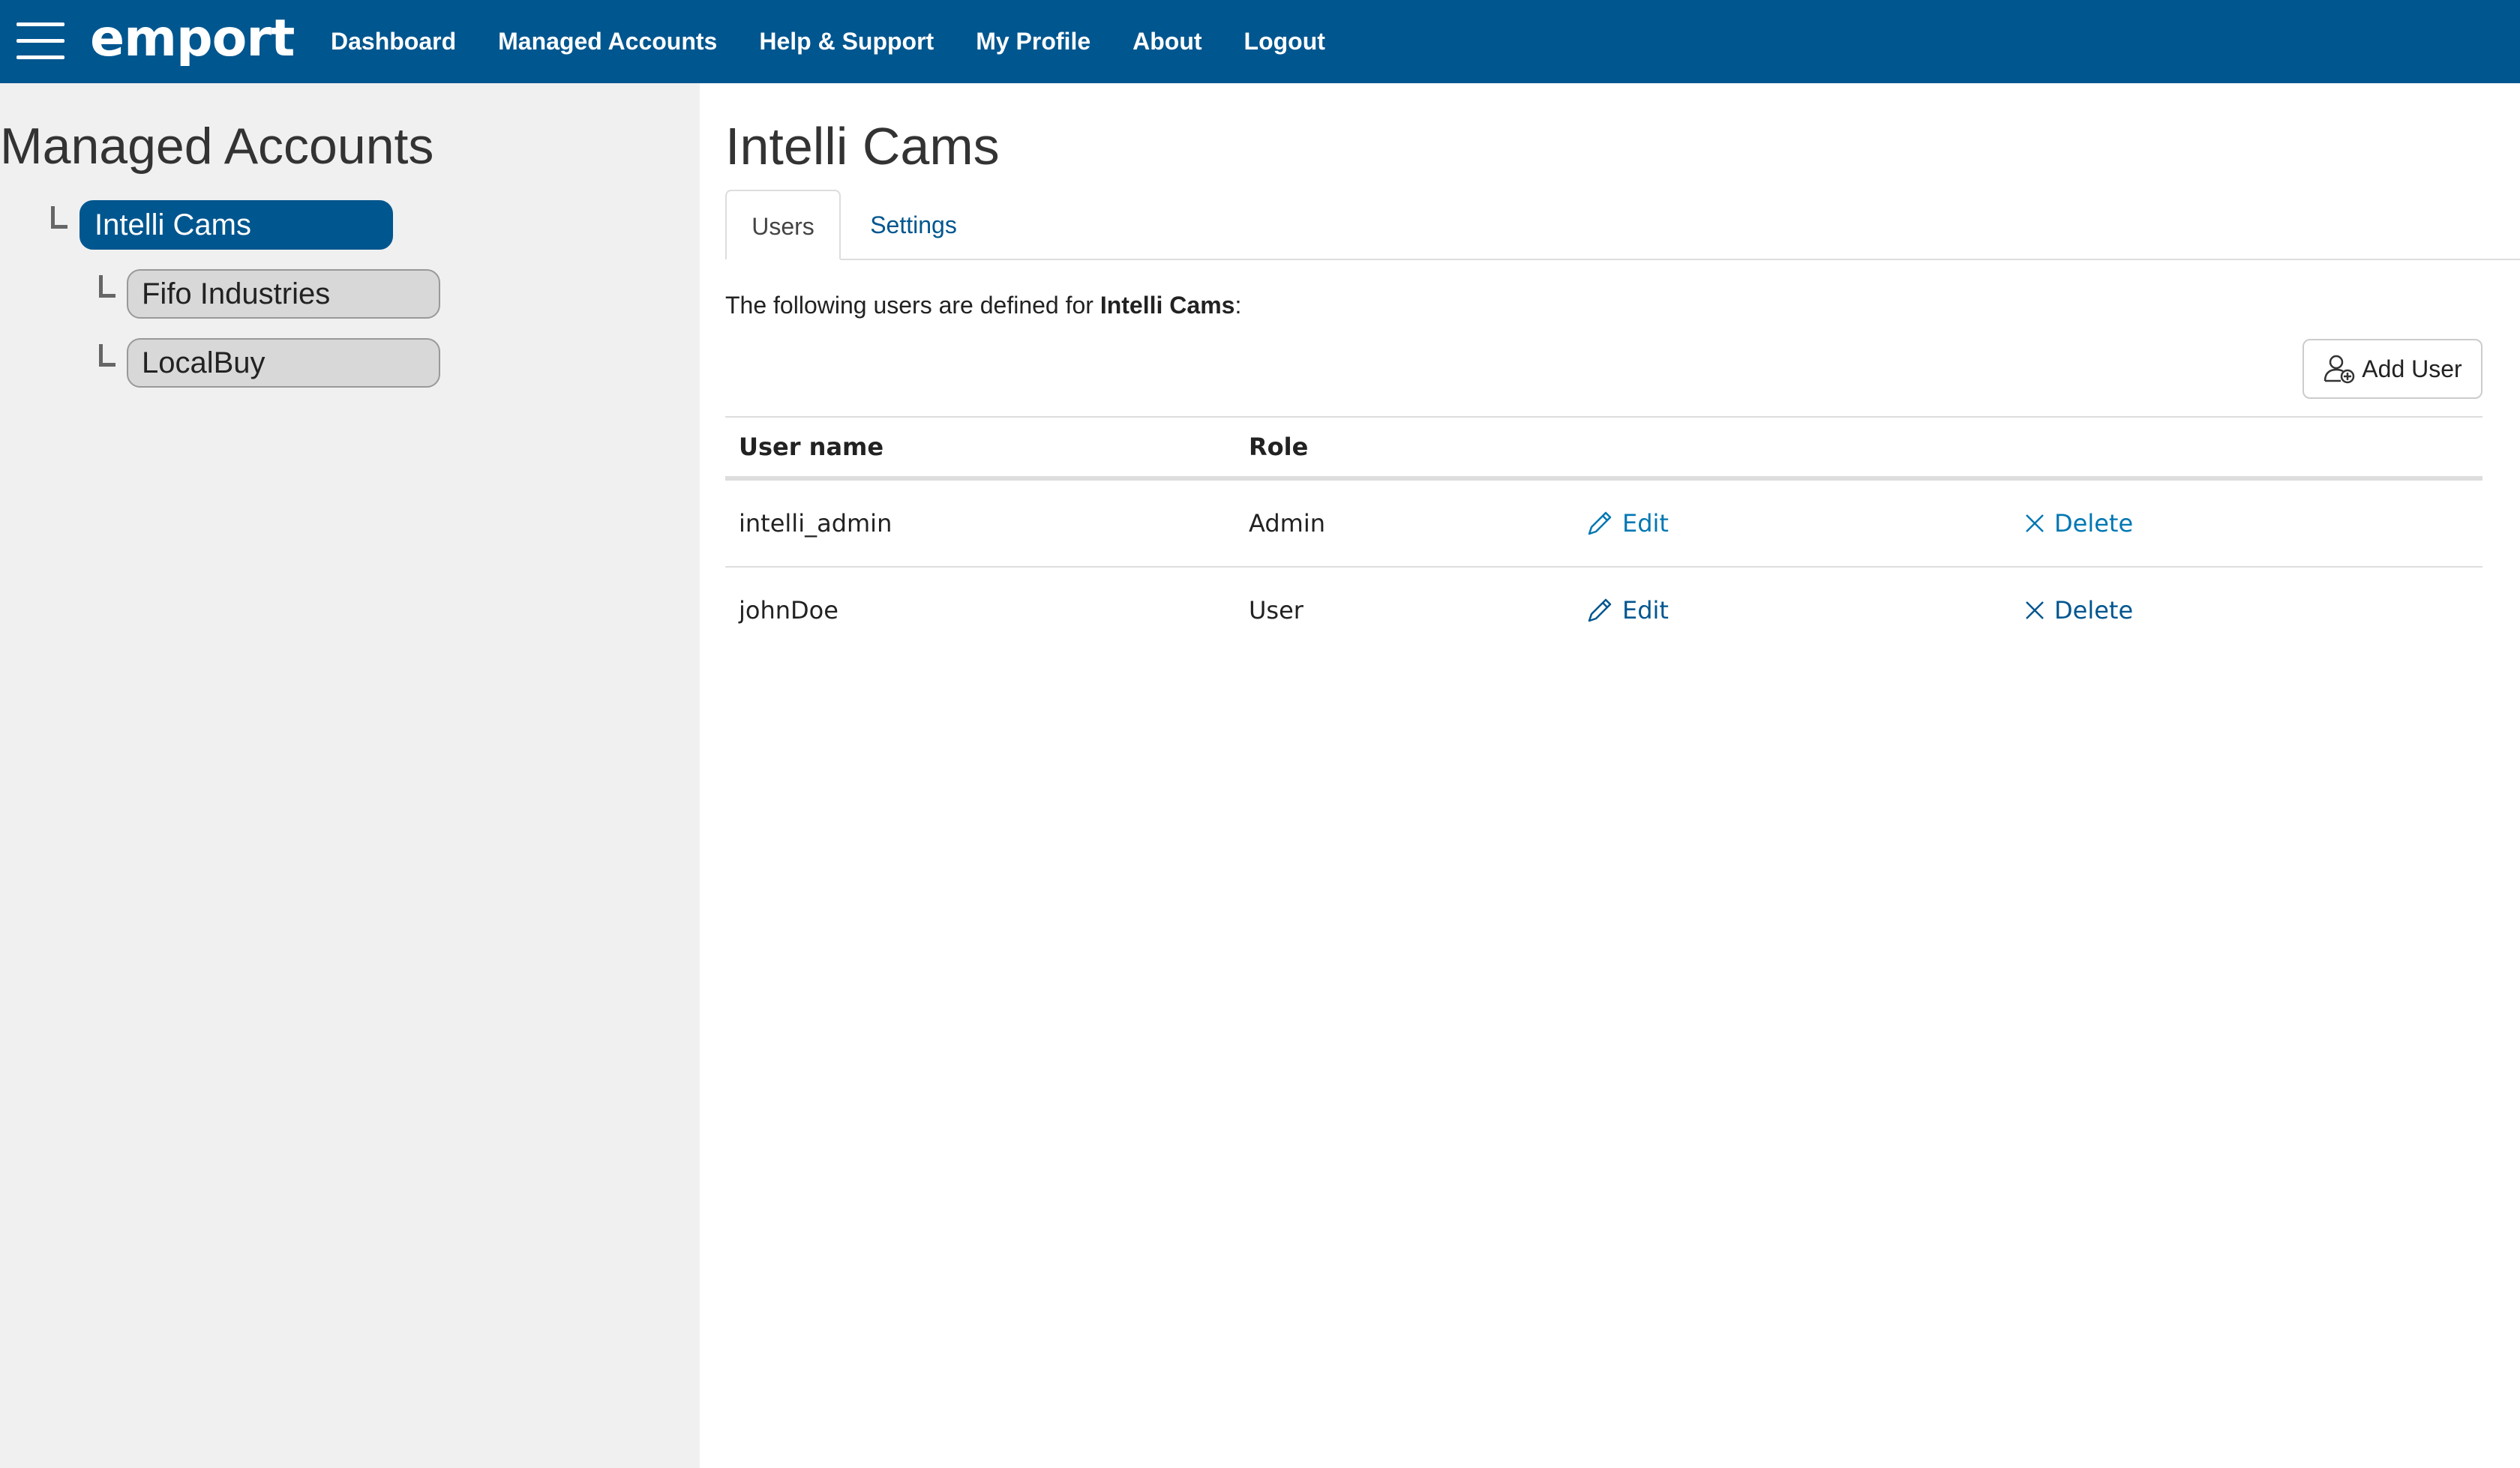 Image resolution: width=2520 pixels, height=1468 pixels. Describe the element at coordinates (40, 41) in the screenshot. I see `hamburger-menu-icon` at that location.